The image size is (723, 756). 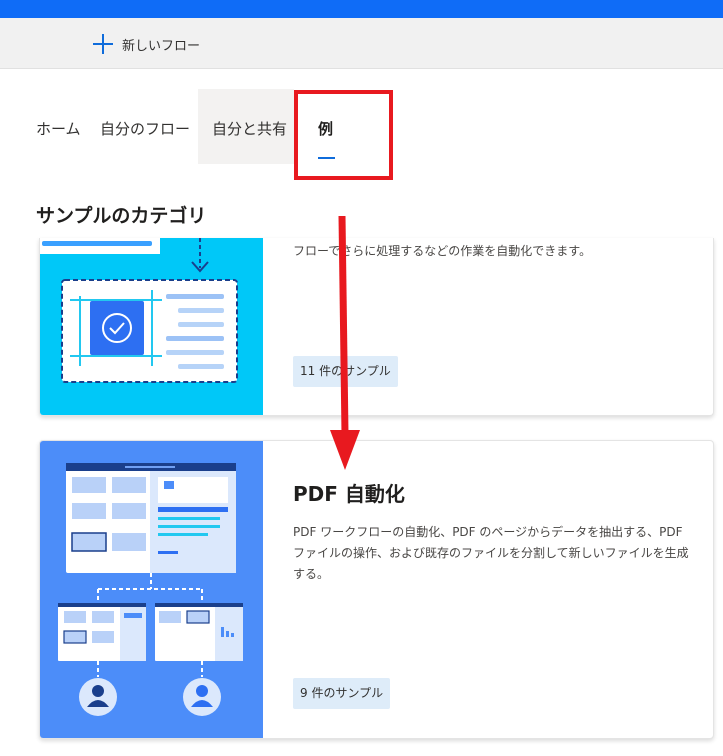 I want to click on command-bar: 新しいフロー, so click(x=361, y=43).